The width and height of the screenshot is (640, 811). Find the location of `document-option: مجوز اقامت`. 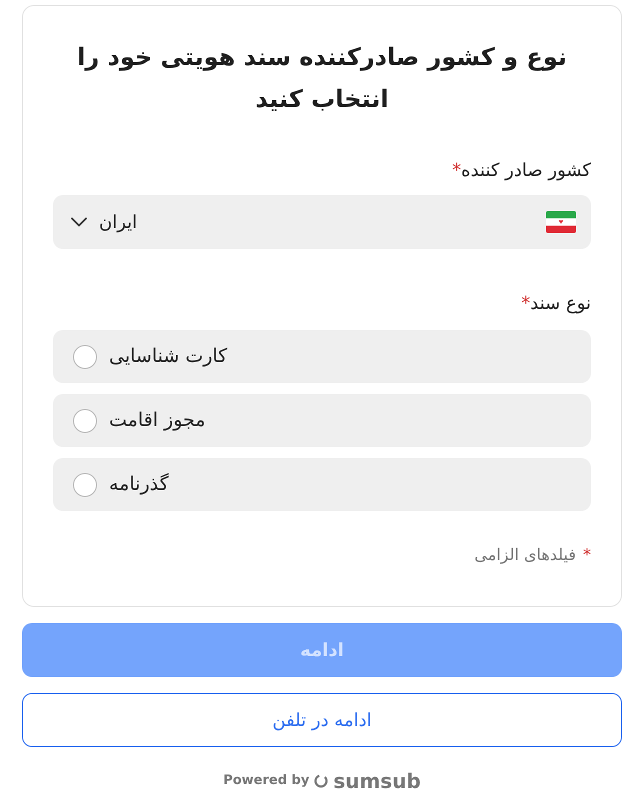

document-option: مجوز اقامت is located at coordinates (322, 420).